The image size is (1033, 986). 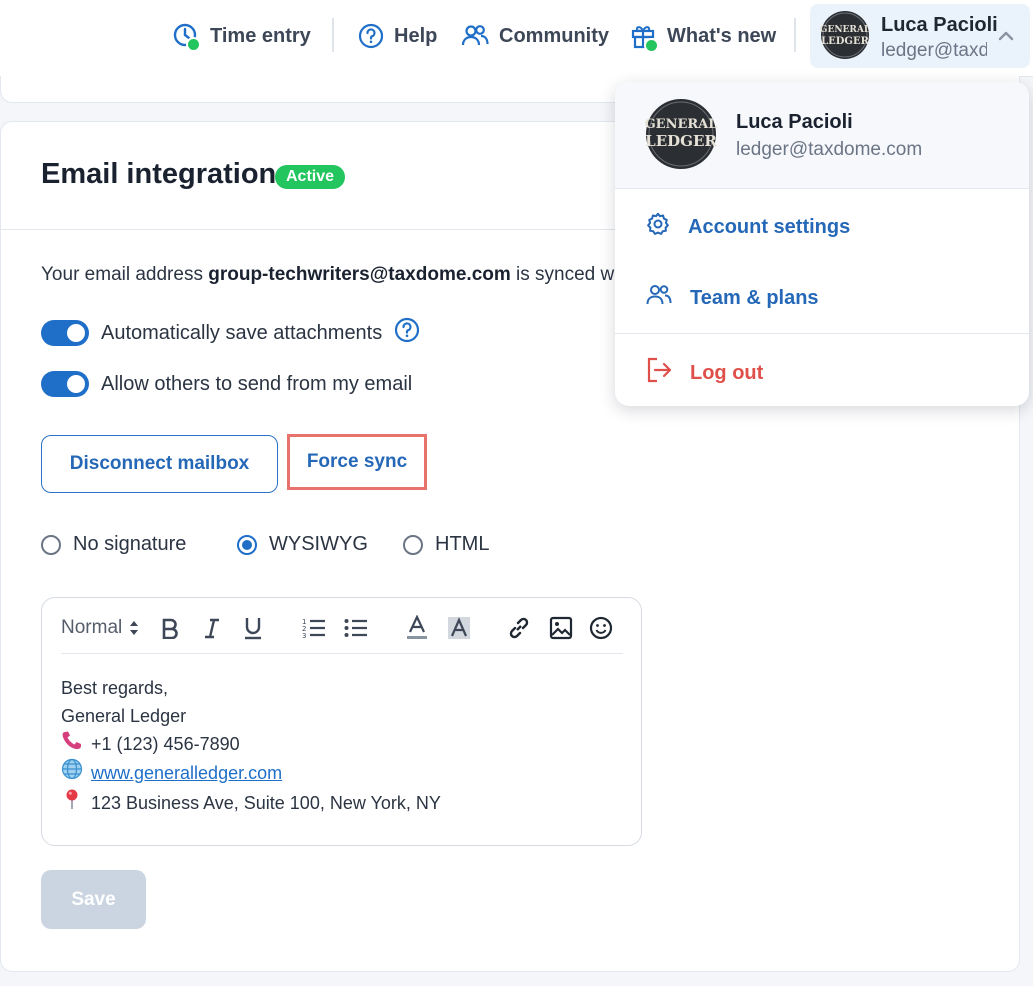 I want to click on log-out-label: Log out, so click(x=727, y=372).